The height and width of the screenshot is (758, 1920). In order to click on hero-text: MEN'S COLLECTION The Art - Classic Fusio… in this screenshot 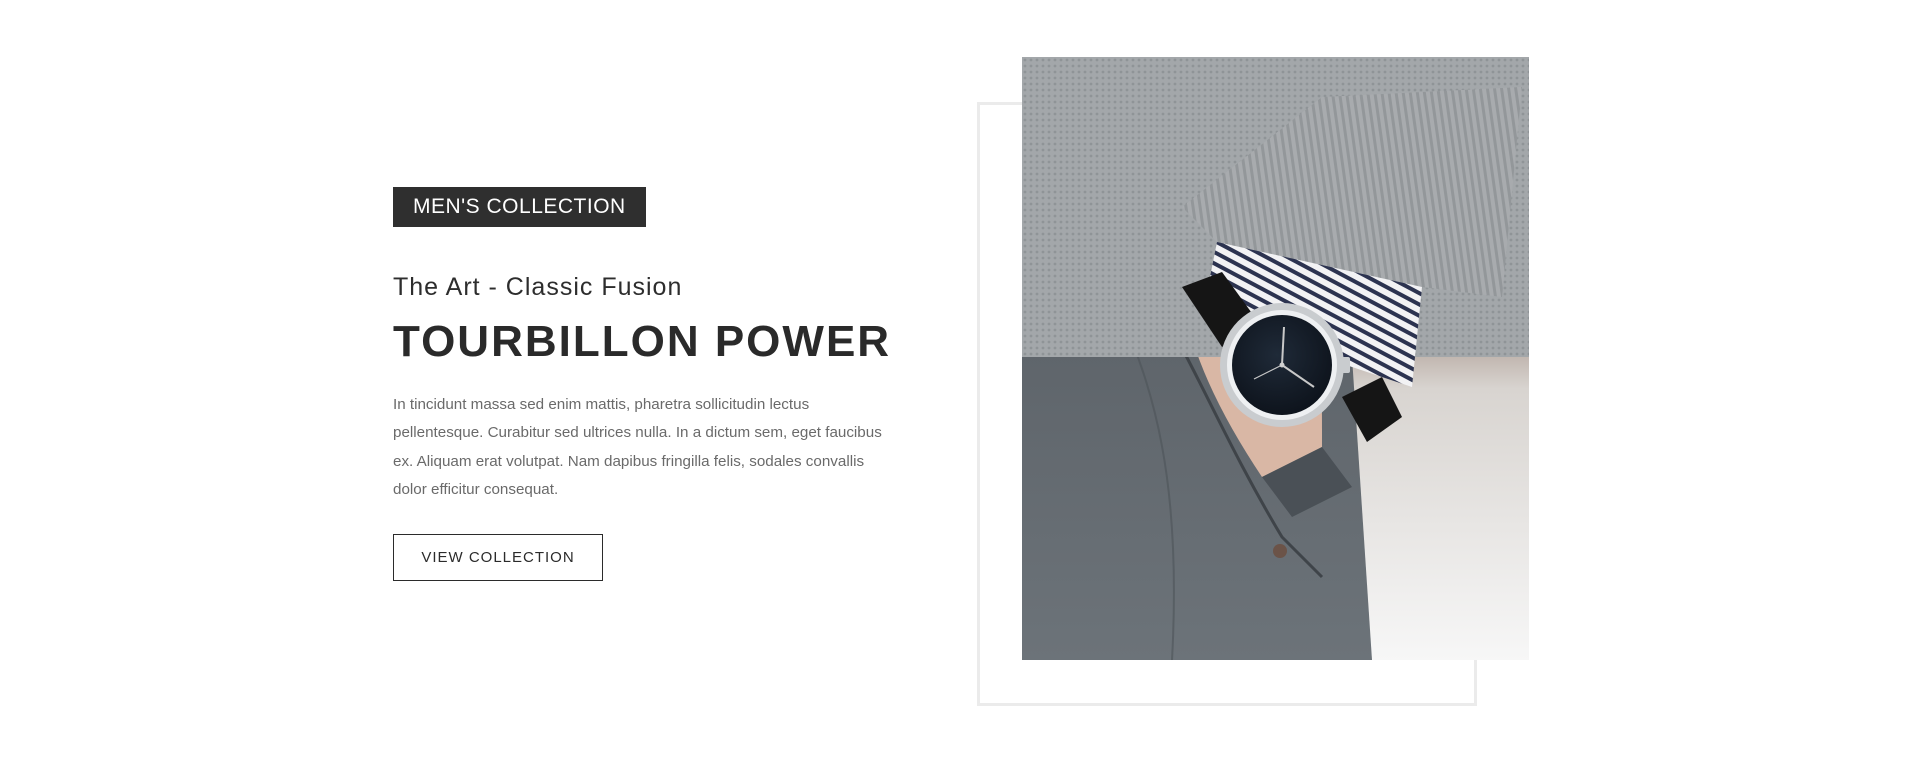, I will do `click(653, 384)`.